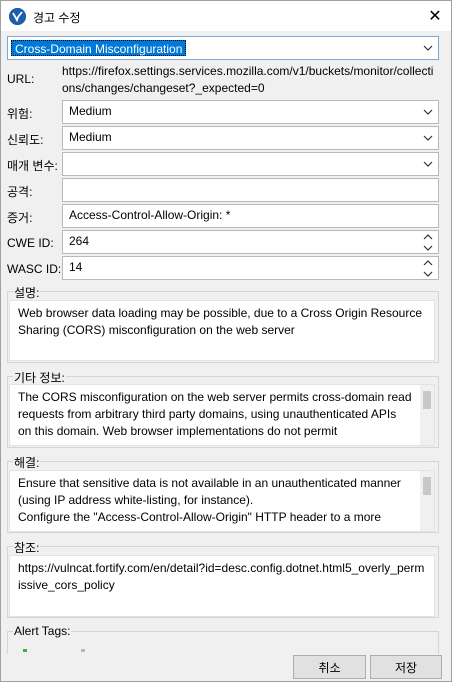  What do you see at coordinates (427, 415) in the screenshot?
I see `other-info-scrollbar` at bounding box center [427, 415].